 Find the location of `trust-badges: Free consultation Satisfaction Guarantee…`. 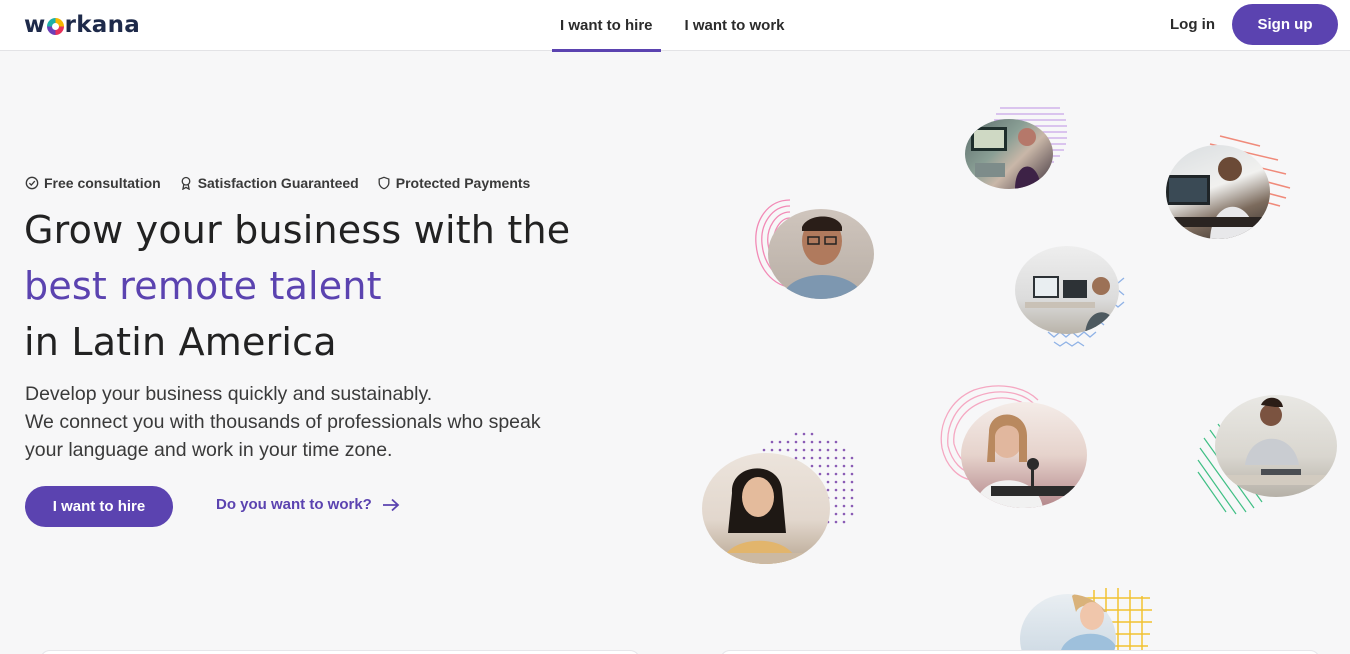

trust-badges: Free consultation Satisfaction Guarantee… is located at coordinates (277, 183).